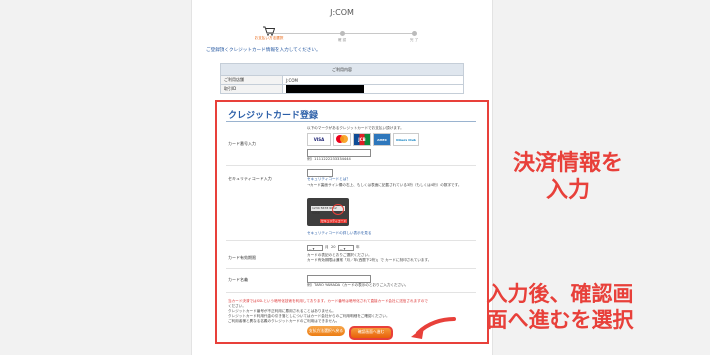  I want to click on table-header: ご利用内容, so click(342, 69).